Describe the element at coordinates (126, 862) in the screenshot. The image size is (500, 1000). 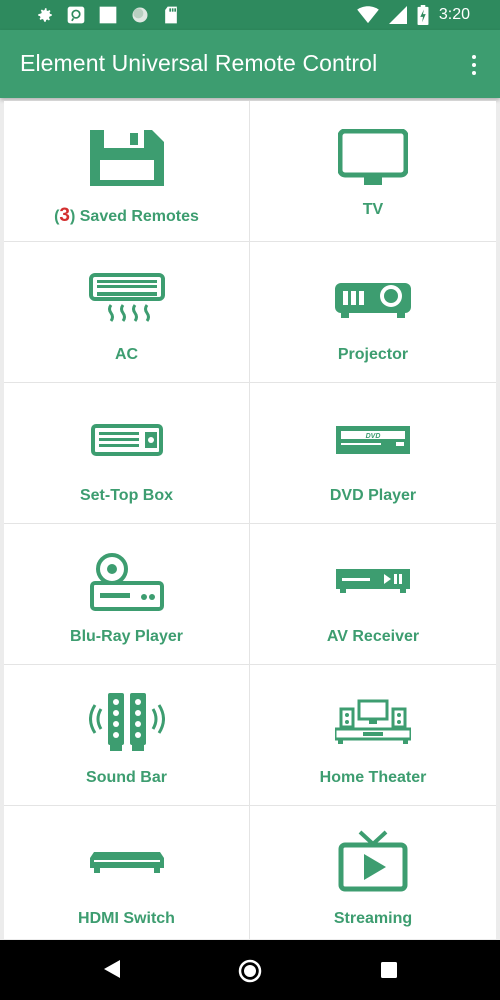
I see `hdmi-switch-icon` at that location.